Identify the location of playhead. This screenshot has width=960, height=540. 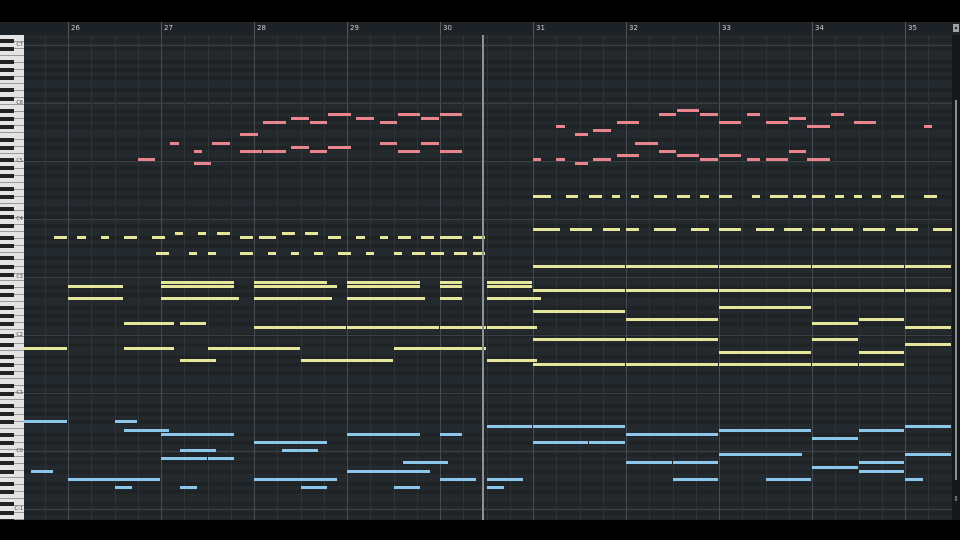
(482, 277).